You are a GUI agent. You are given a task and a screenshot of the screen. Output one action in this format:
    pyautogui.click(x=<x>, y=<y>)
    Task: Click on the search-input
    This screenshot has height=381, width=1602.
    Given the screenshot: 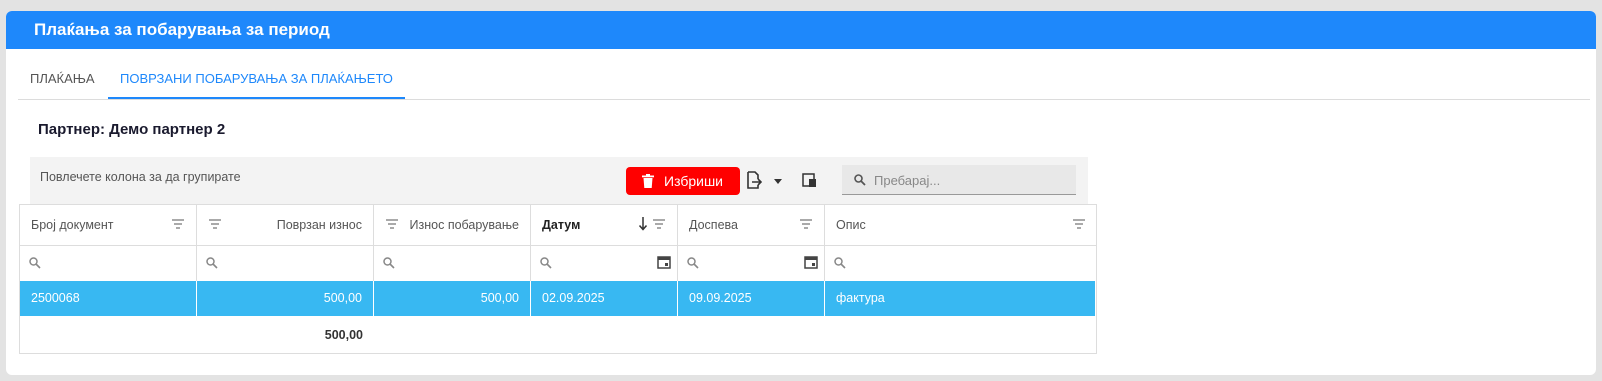 What is the action you would take?
    pyautogui.click(x=972, y=180)
    